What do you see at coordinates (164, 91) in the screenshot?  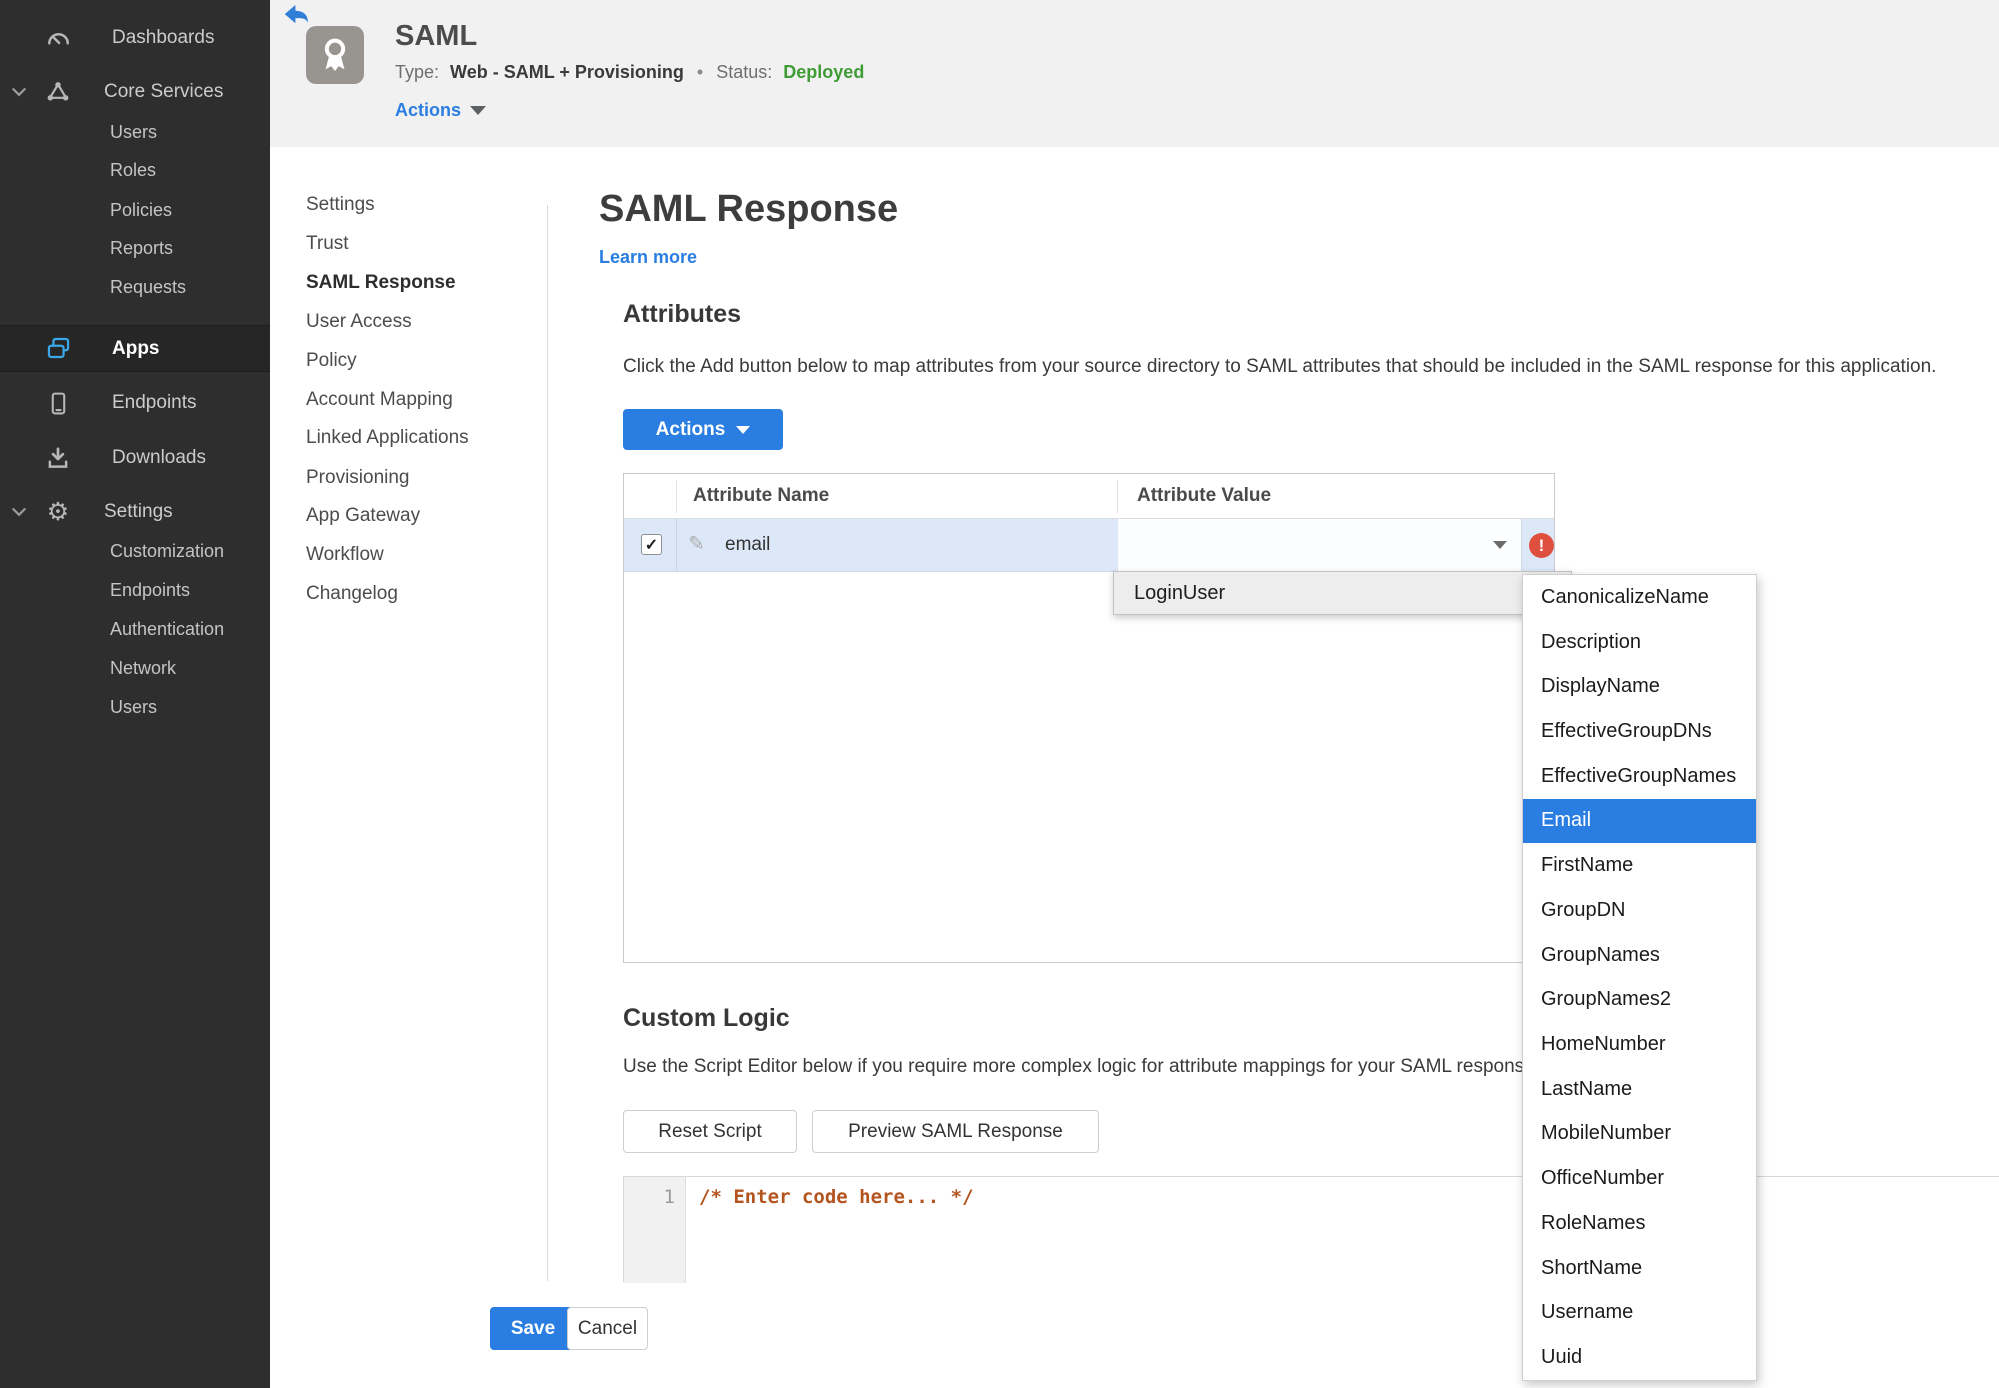 I see `sidebar-group-label: Core Services` at bounding box center [164, 91].